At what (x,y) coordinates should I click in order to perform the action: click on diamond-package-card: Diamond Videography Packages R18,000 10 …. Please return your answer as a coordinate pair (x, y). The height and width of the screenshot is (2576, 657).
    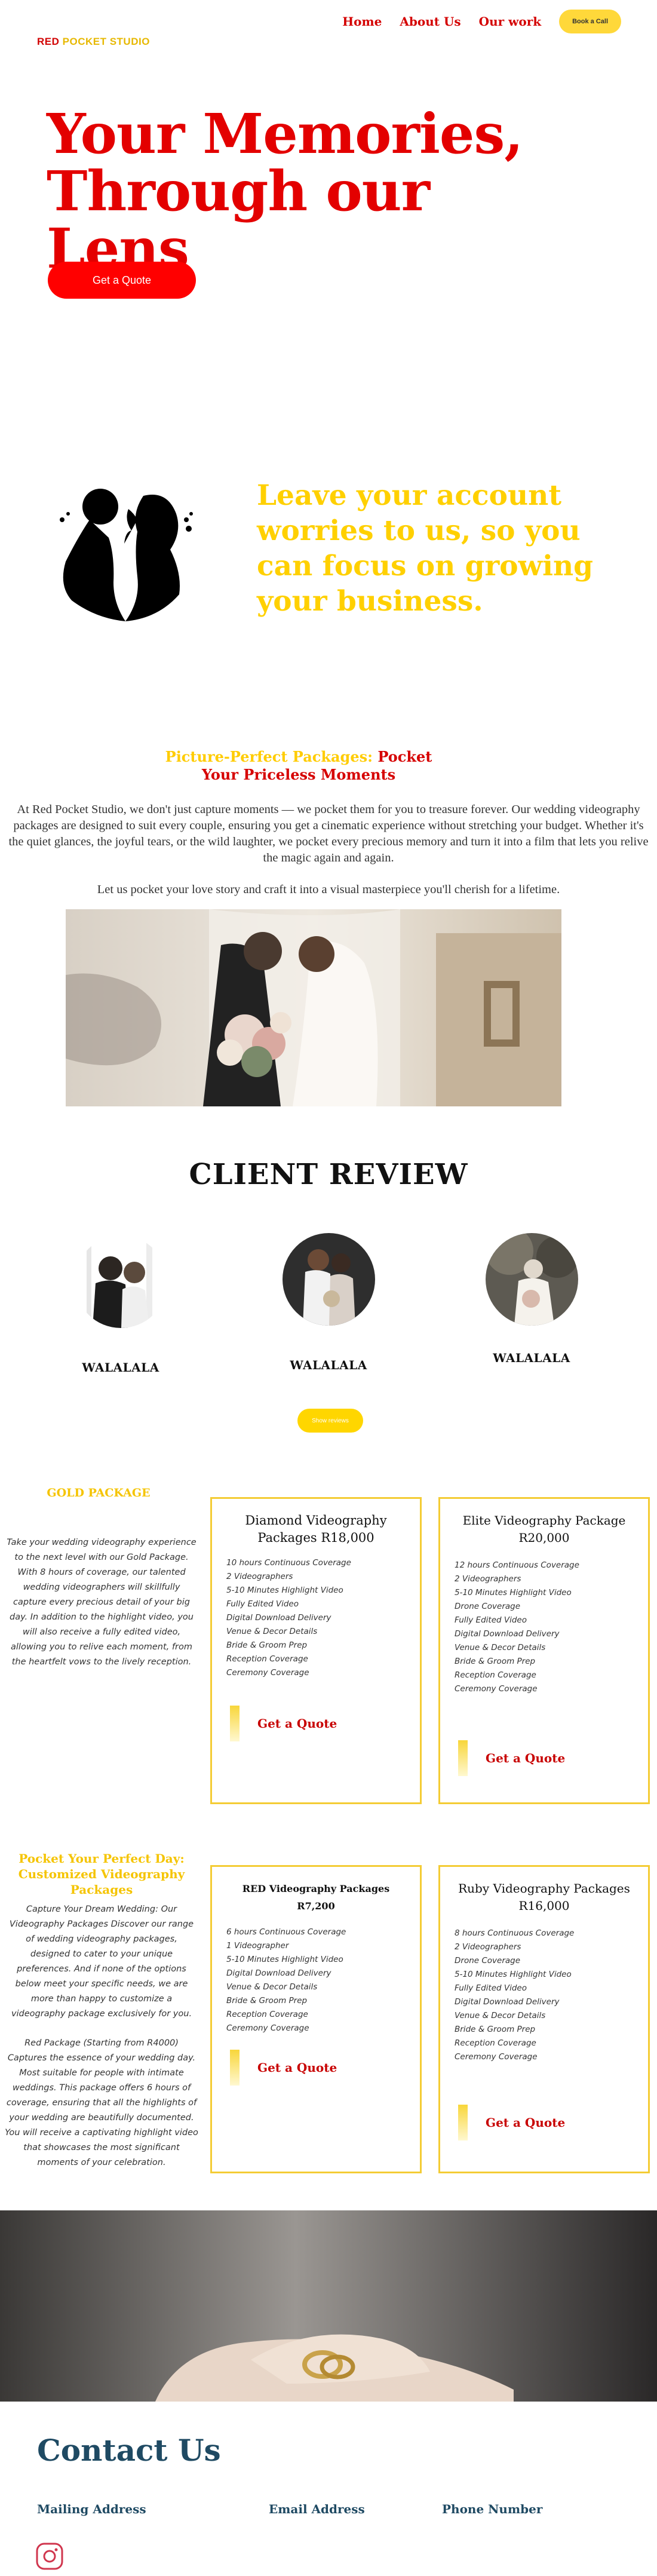
    Looking at the image, I should click on (316, 1651).